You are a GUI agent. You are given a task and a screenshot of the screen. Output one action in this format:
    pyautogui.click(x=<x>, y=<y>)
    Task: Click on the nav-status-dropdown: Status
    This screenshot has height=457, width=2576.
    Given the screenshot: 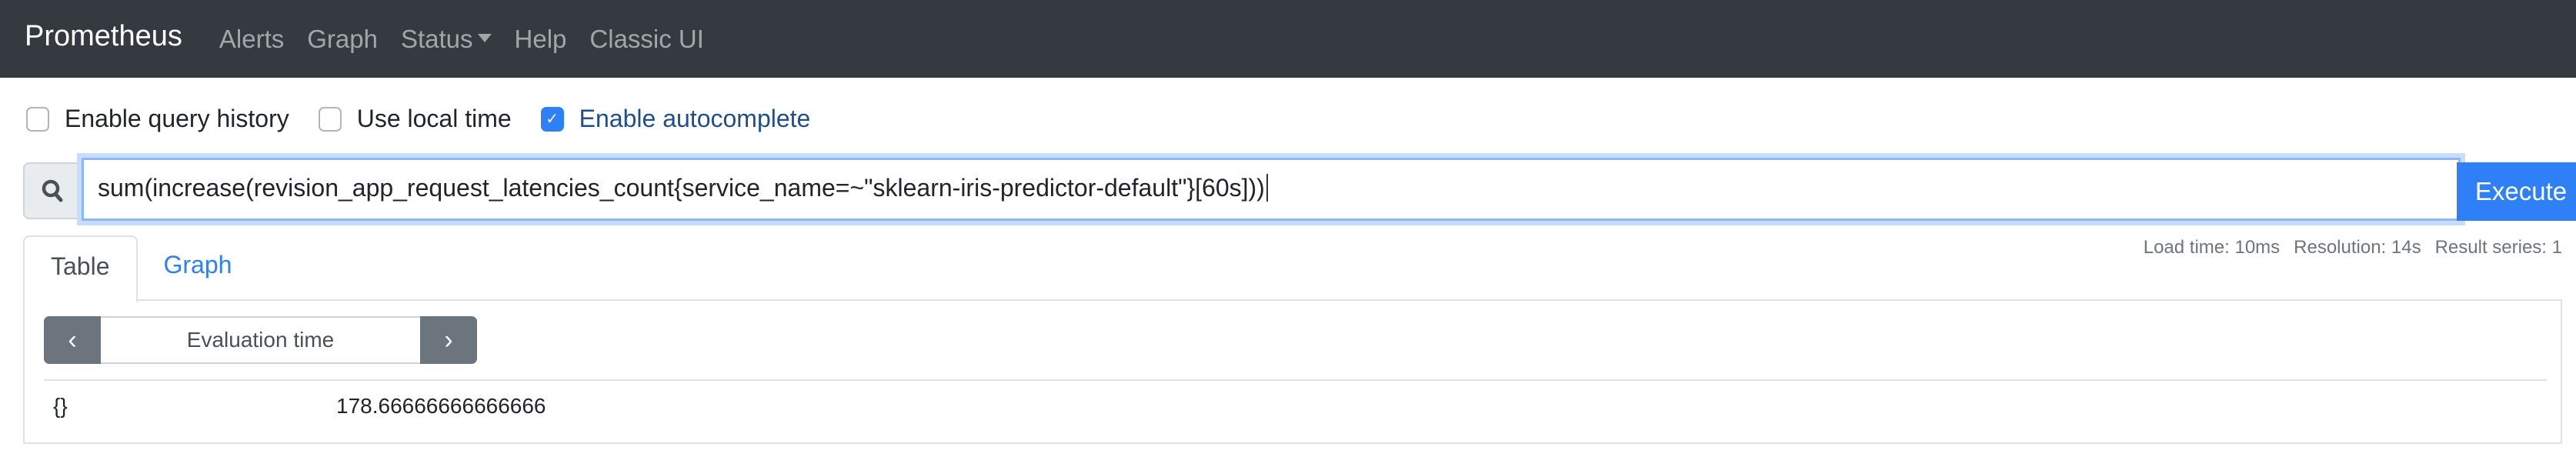 What is the action you would take?
    pyautogui.click(x=446, y=39)
    